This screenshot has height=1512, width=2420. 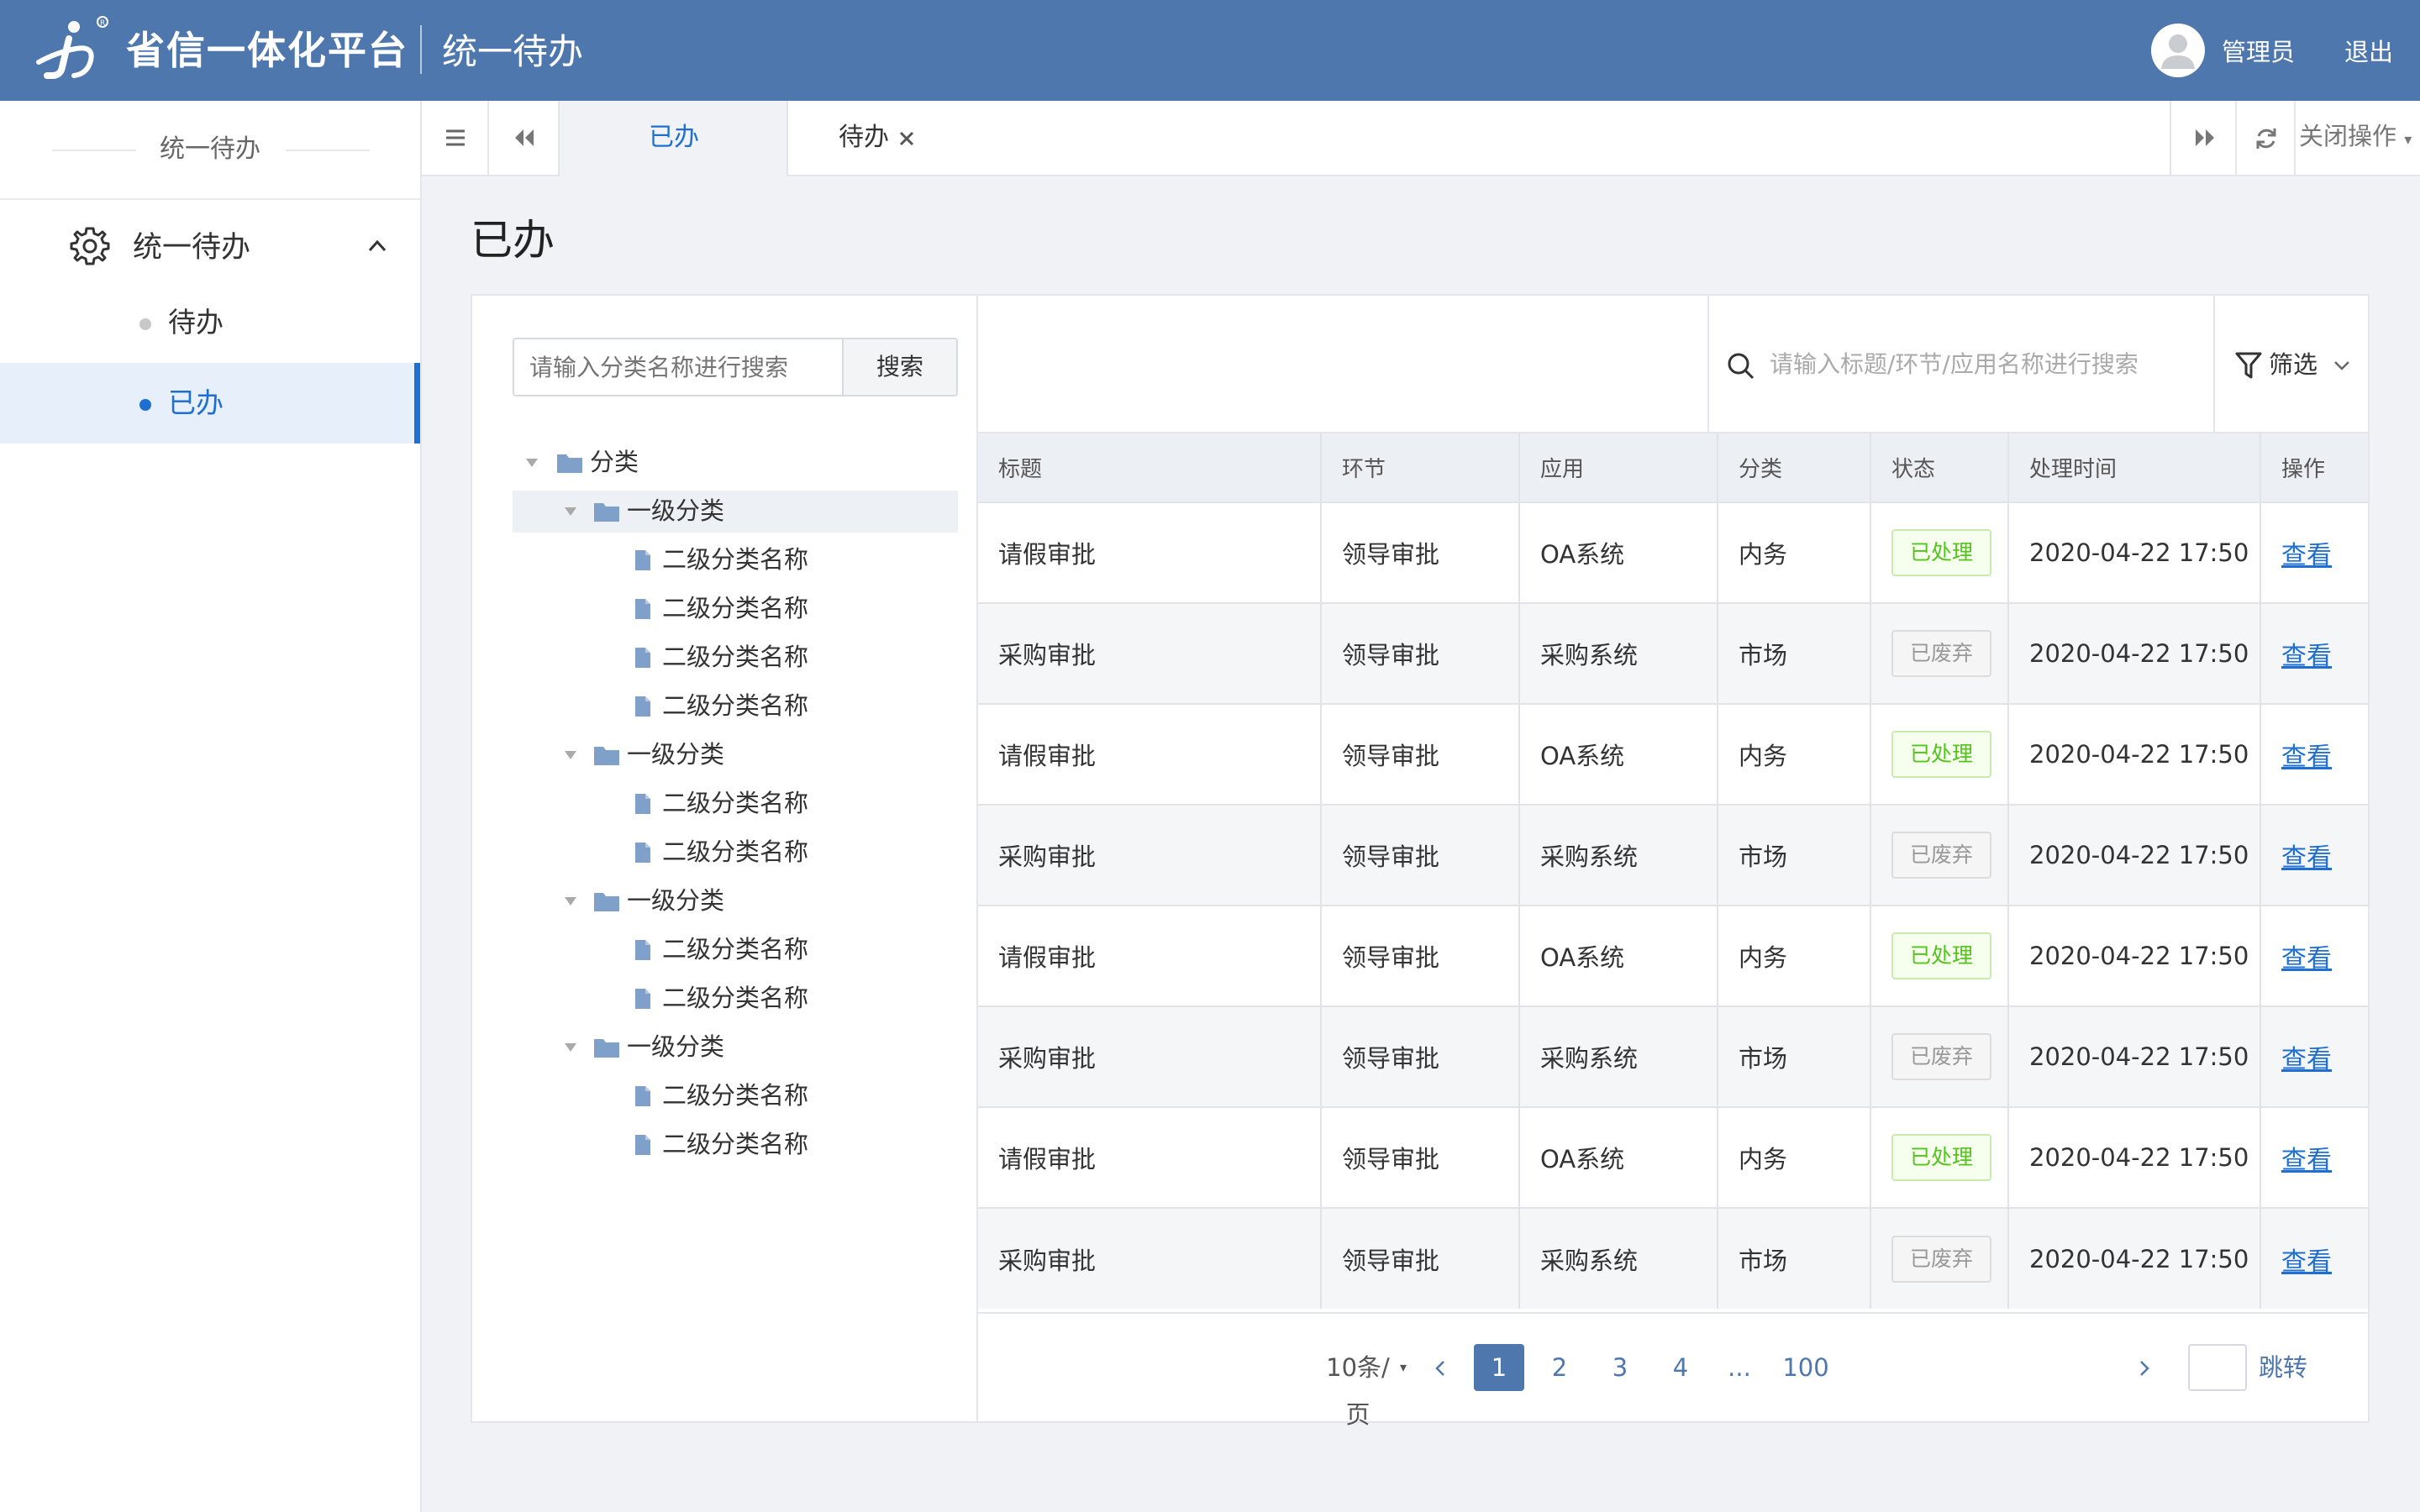 I want to click on cell-category: 市场, so click(x=1795, y=1258).